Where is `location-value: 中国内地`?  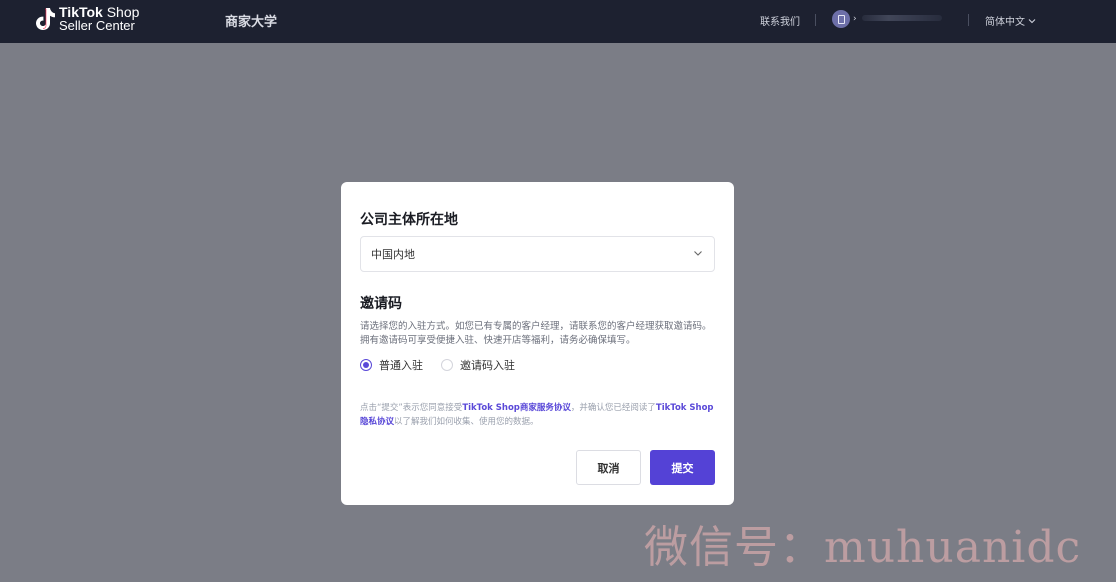 location-value: 中国内地 is located at coordinates (393, 254).